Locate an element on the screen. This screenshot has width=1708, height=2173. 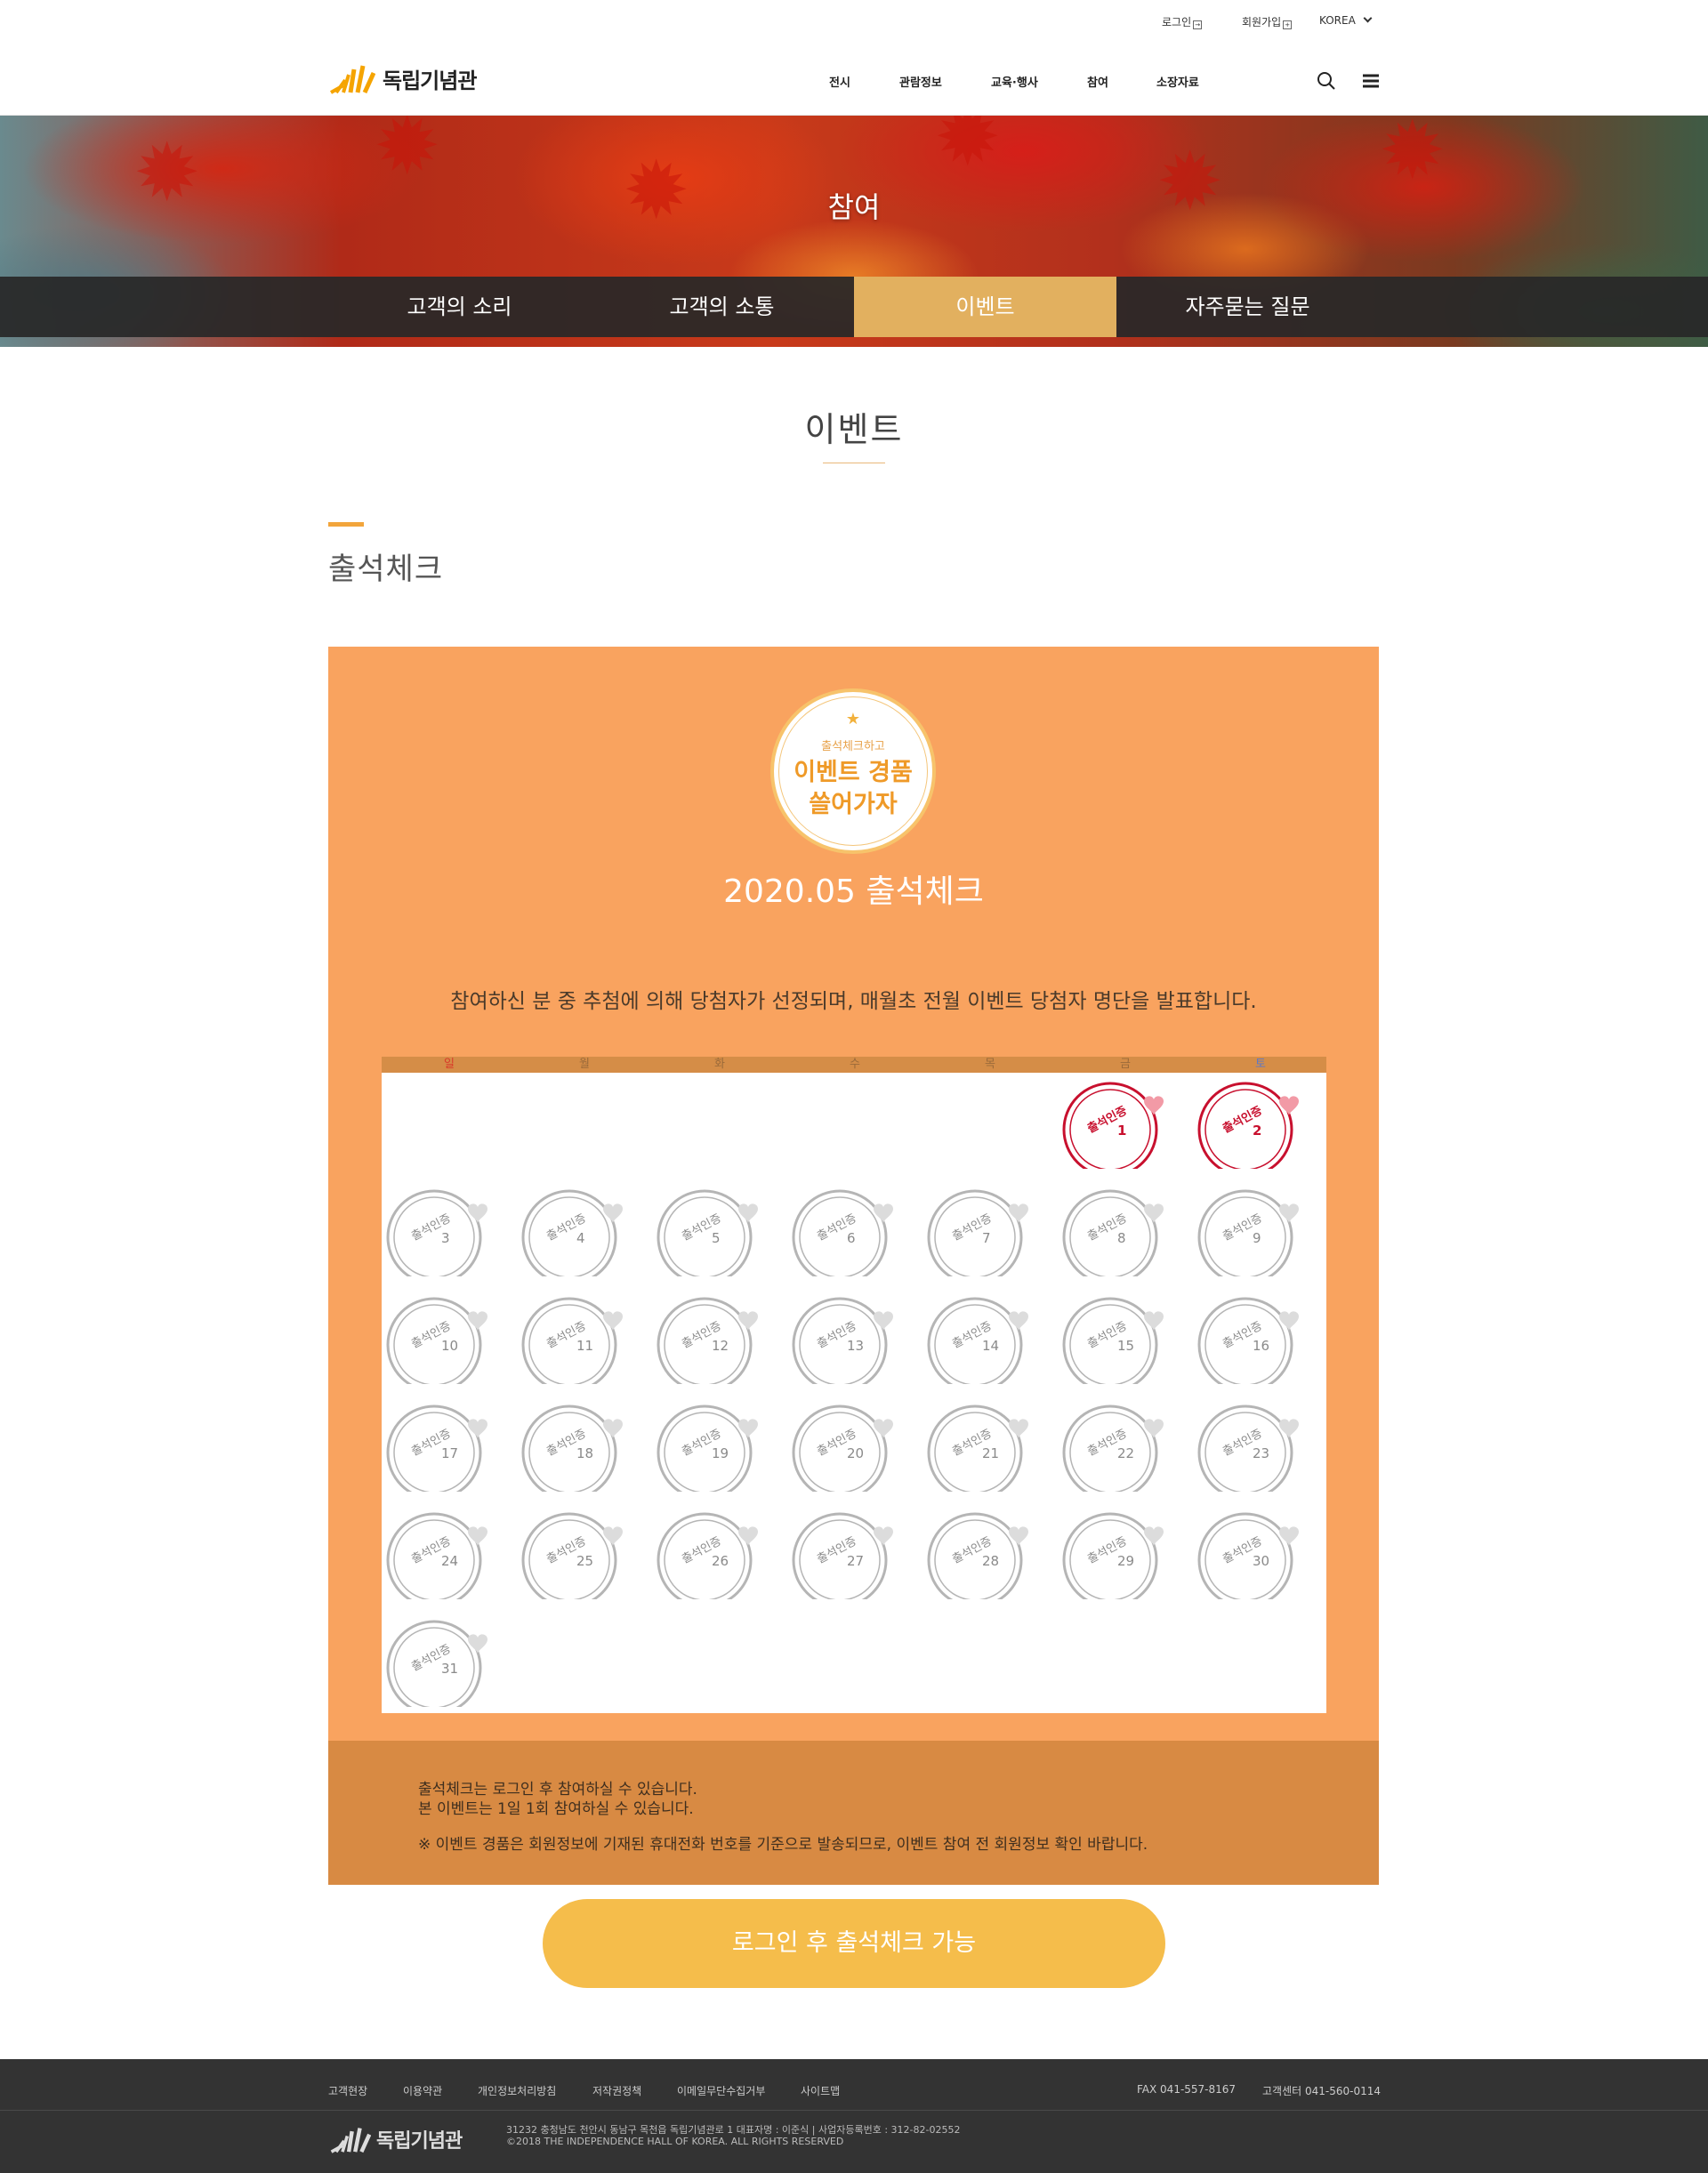
sun-logo-icon is located at coordinates (352, 79).